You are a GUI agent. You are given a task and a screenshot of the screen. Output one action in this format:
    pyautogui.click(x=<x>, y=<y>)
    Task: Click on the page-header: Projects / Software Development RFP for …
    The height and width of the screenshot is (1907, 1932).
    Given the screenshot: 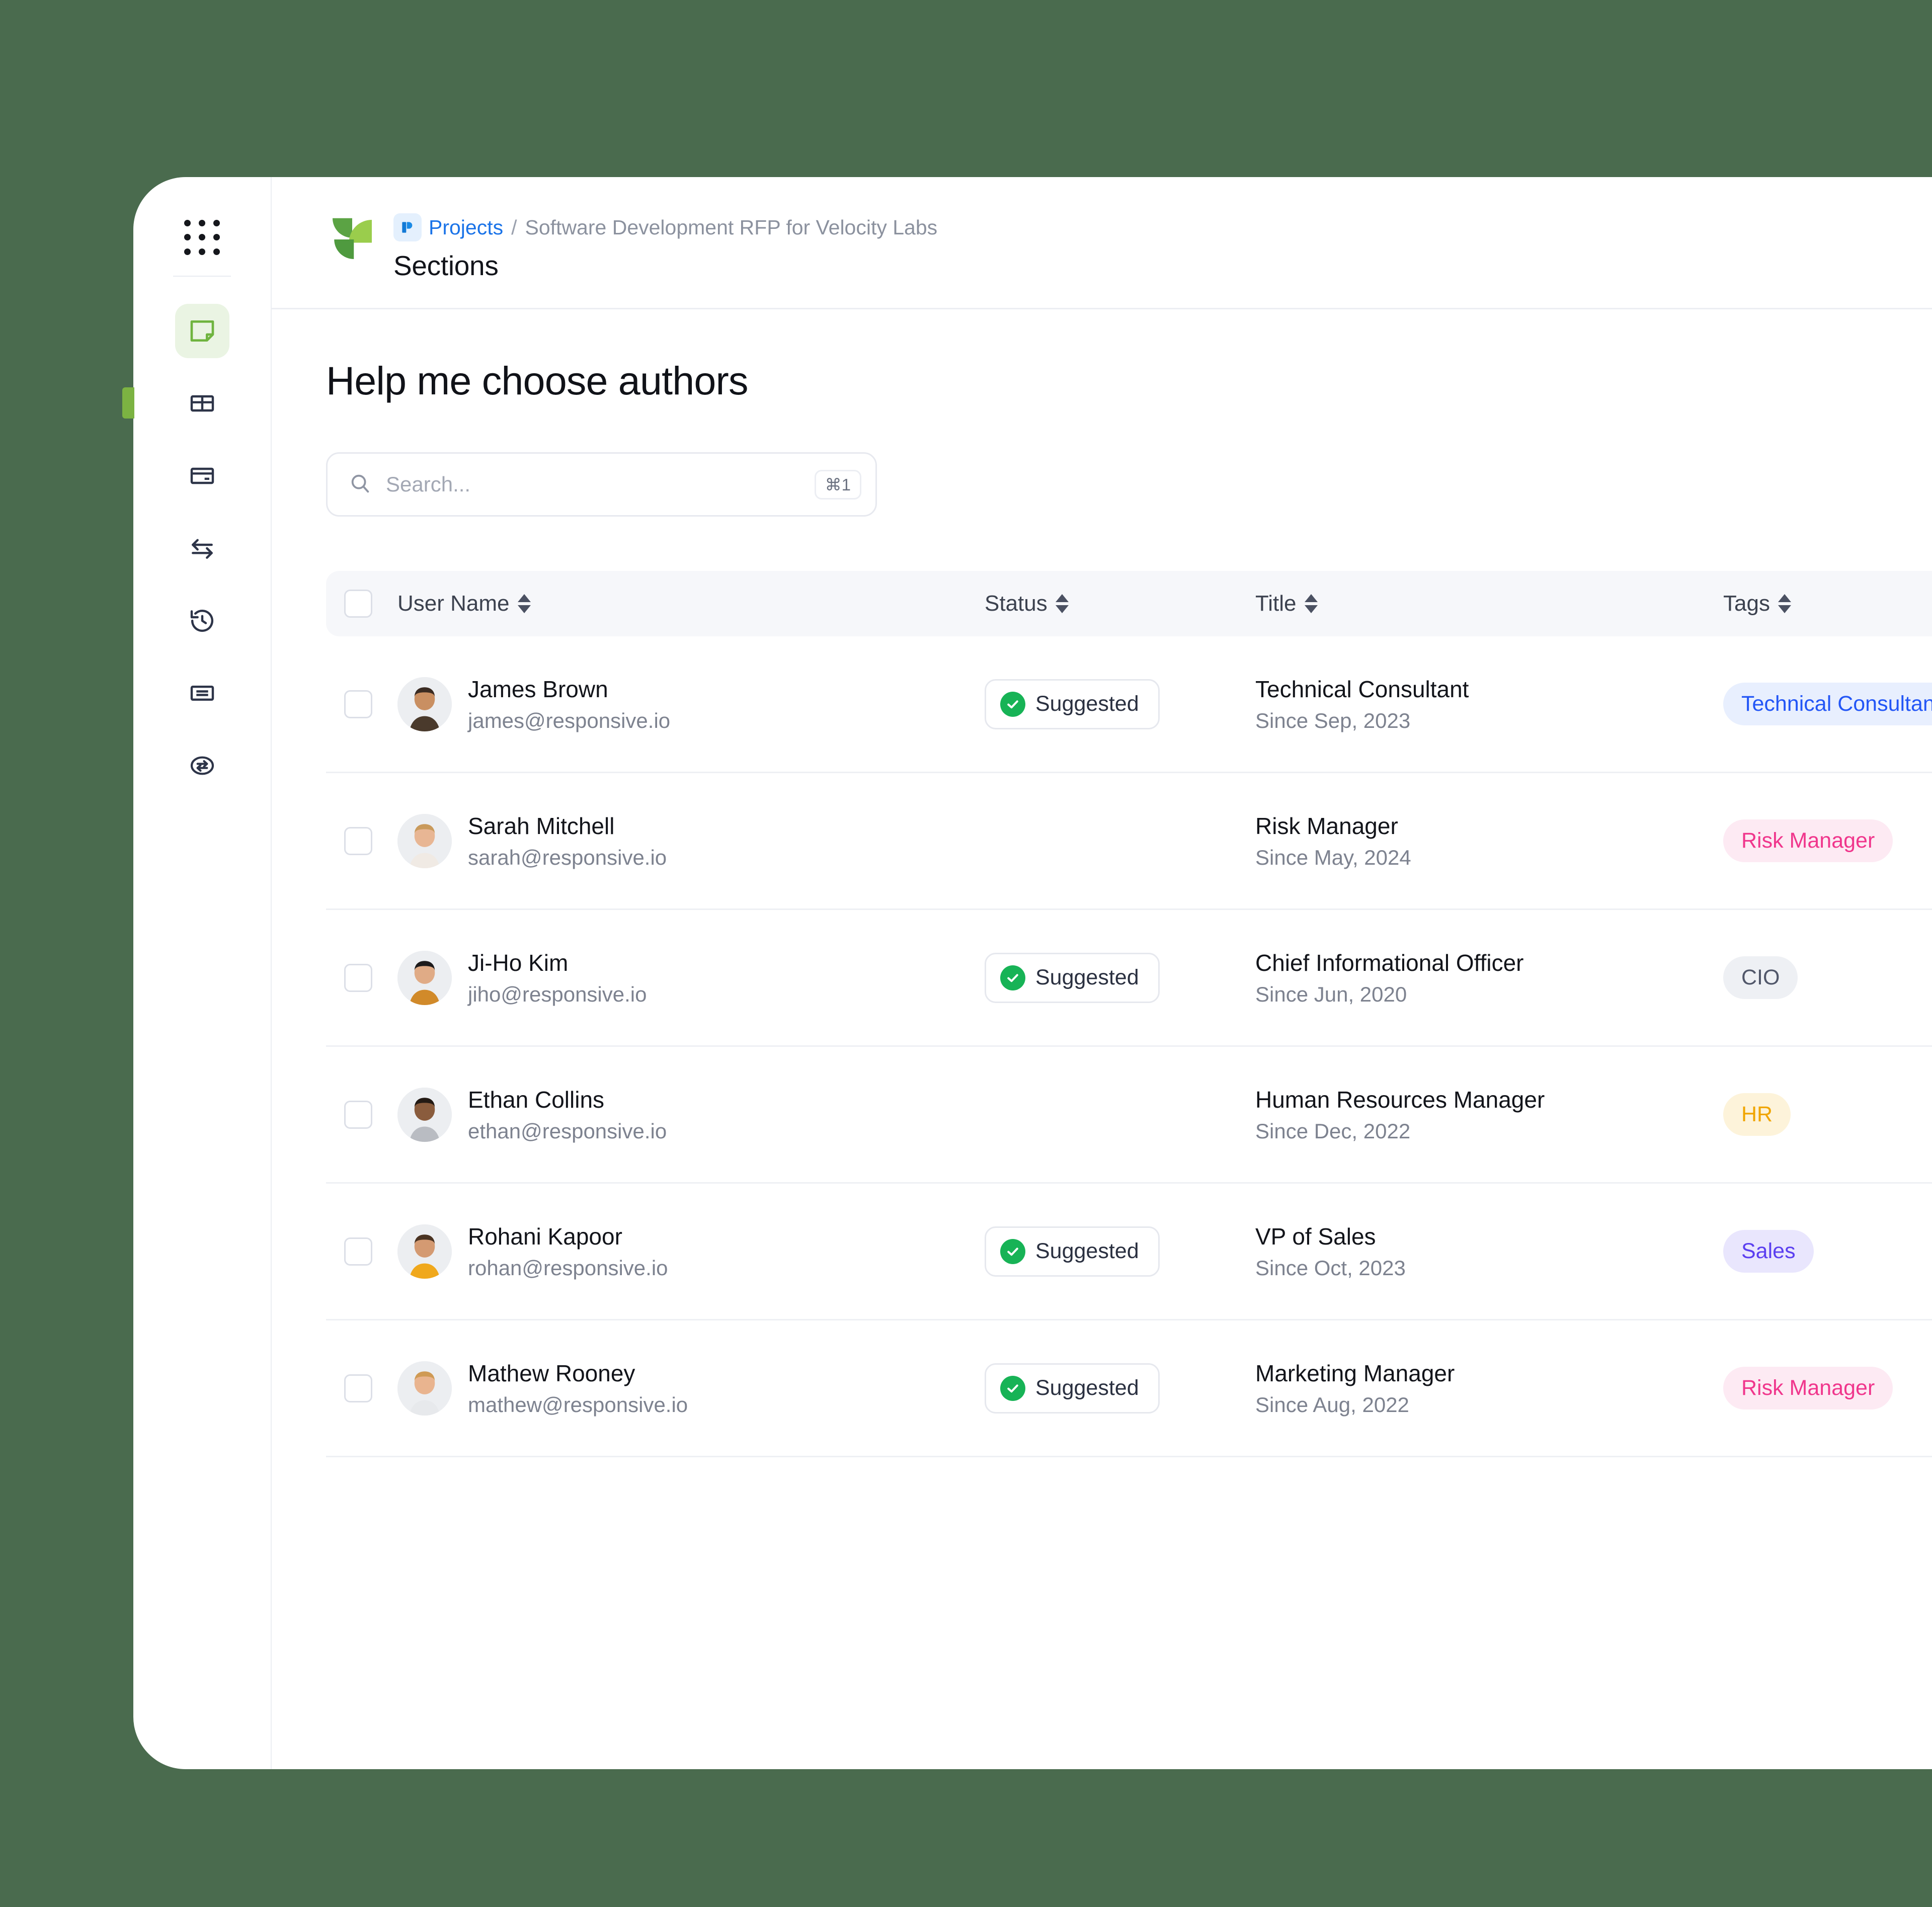 What is the action you would take?
    pyautogui.click(x=1102, y=243)
    